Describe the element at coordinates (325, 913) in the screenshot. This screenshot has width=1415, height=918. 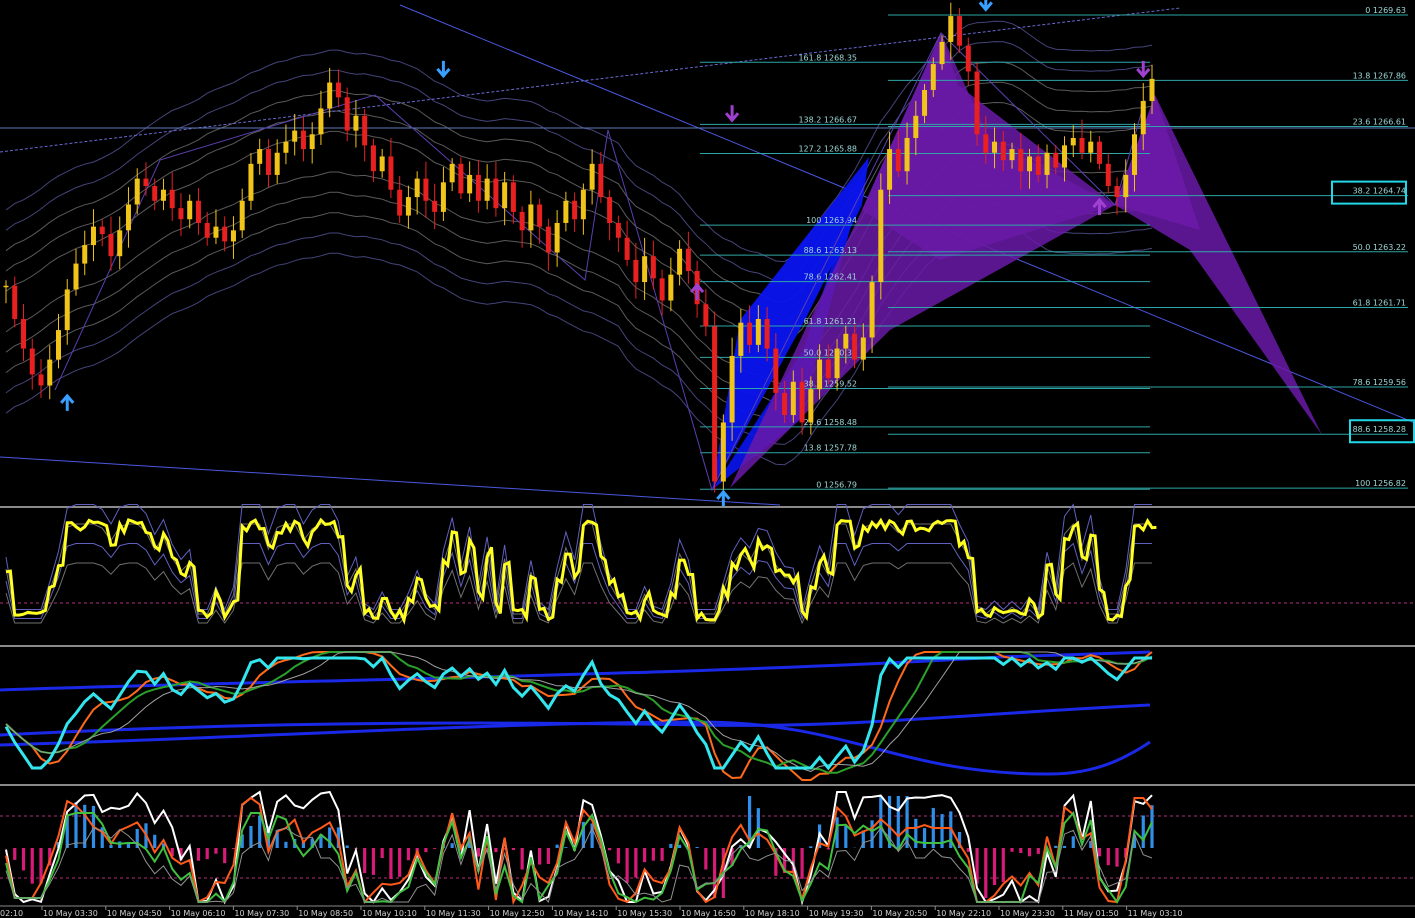
I see `time-tick-label: 10 May 08:50` at that location.